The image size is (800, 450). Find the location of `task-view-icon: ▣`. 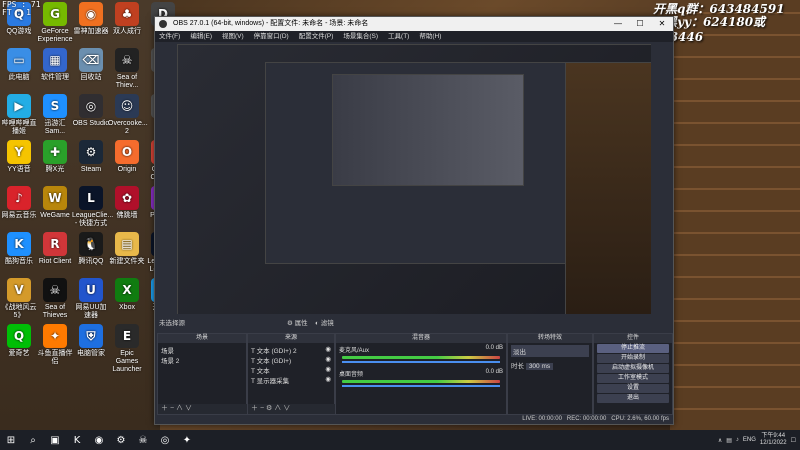

task-view-icon: ▣ is located at coordinates (55, 440).